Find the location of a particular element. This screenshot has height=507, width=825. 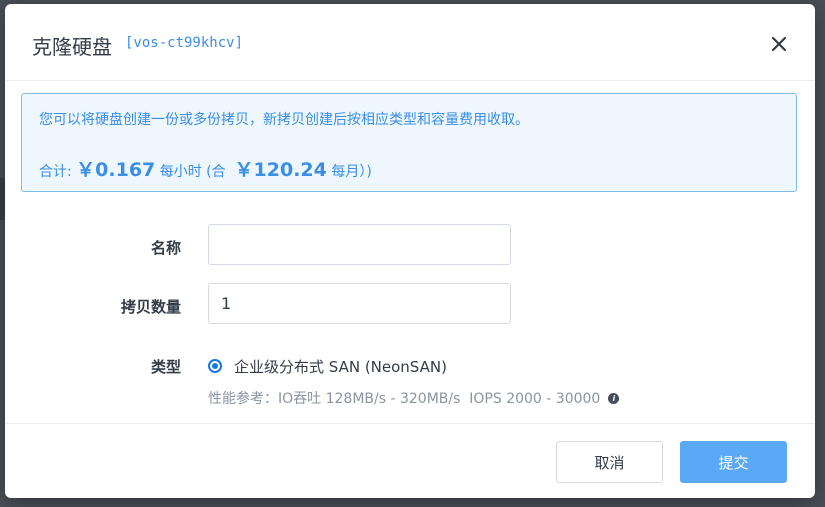

notice-message: 您可以将硬盘创建一份或多份拷贝，新拷贝创建后按相应类型和容量费用收取。 is located at coordinates (284, 120).